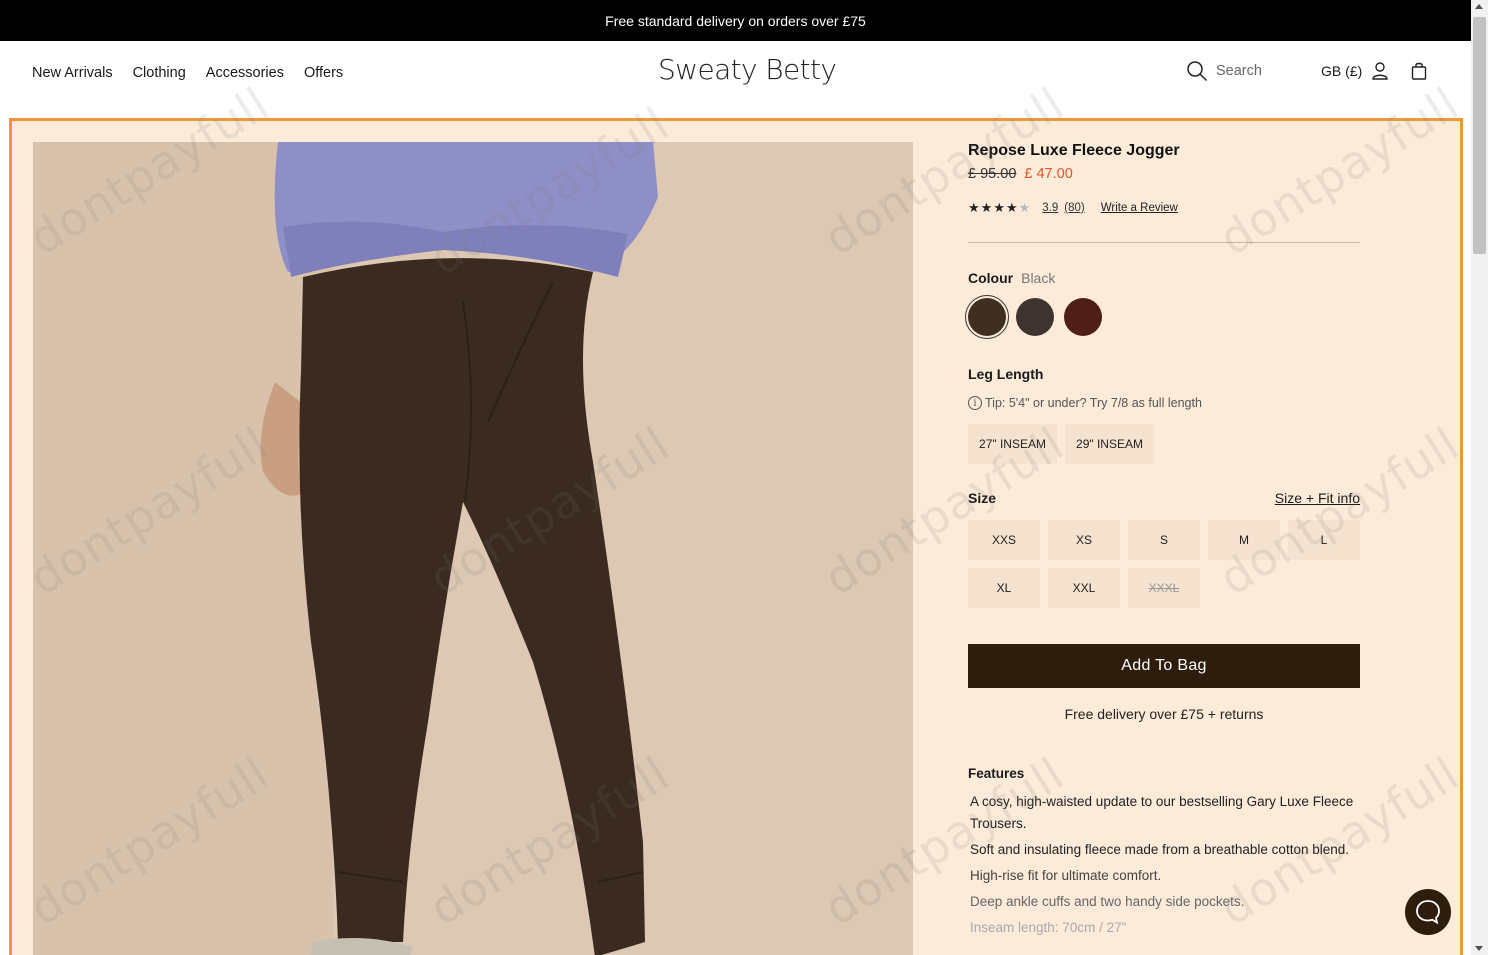 This screenshot has height=955, width=1488. Describe the element at coordinates (1084, 588) in the screenshot. I see `size-xxl-button: XXL` at that location.